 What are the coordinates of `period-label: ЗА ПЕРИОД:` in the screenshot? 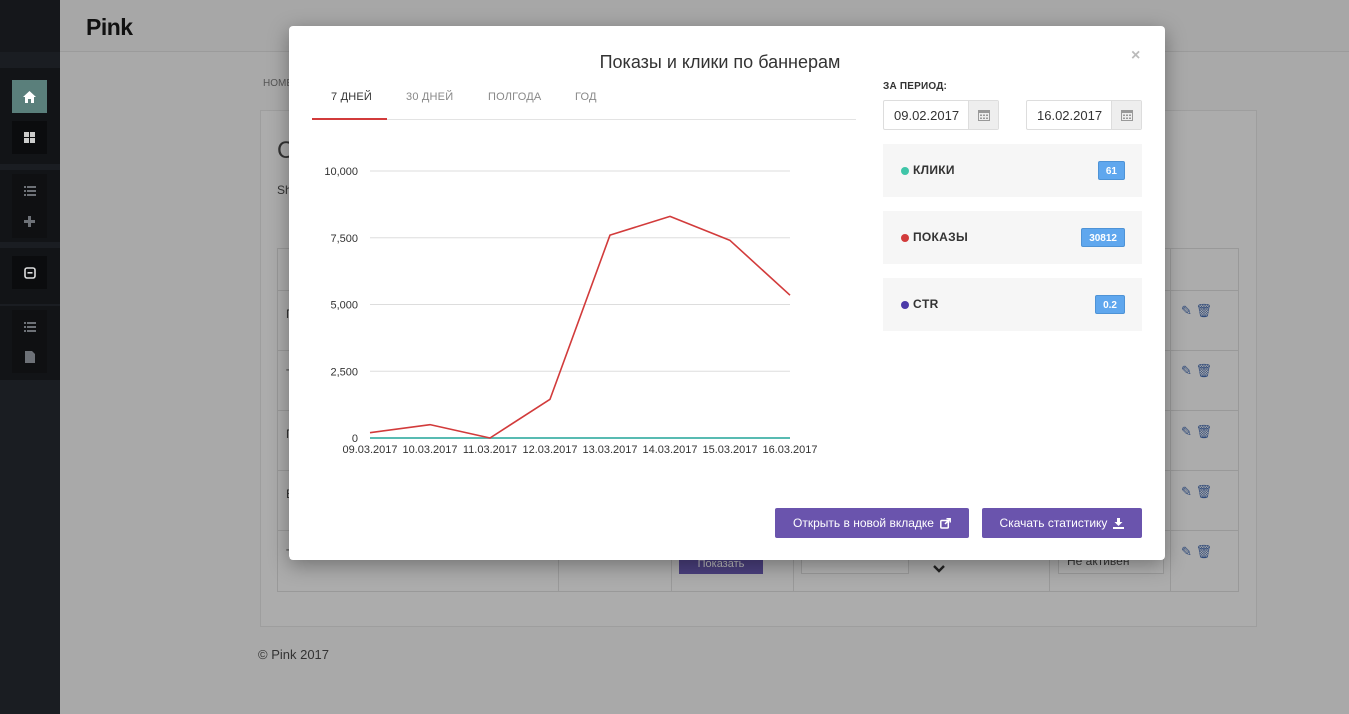 It's located at (915, 86).